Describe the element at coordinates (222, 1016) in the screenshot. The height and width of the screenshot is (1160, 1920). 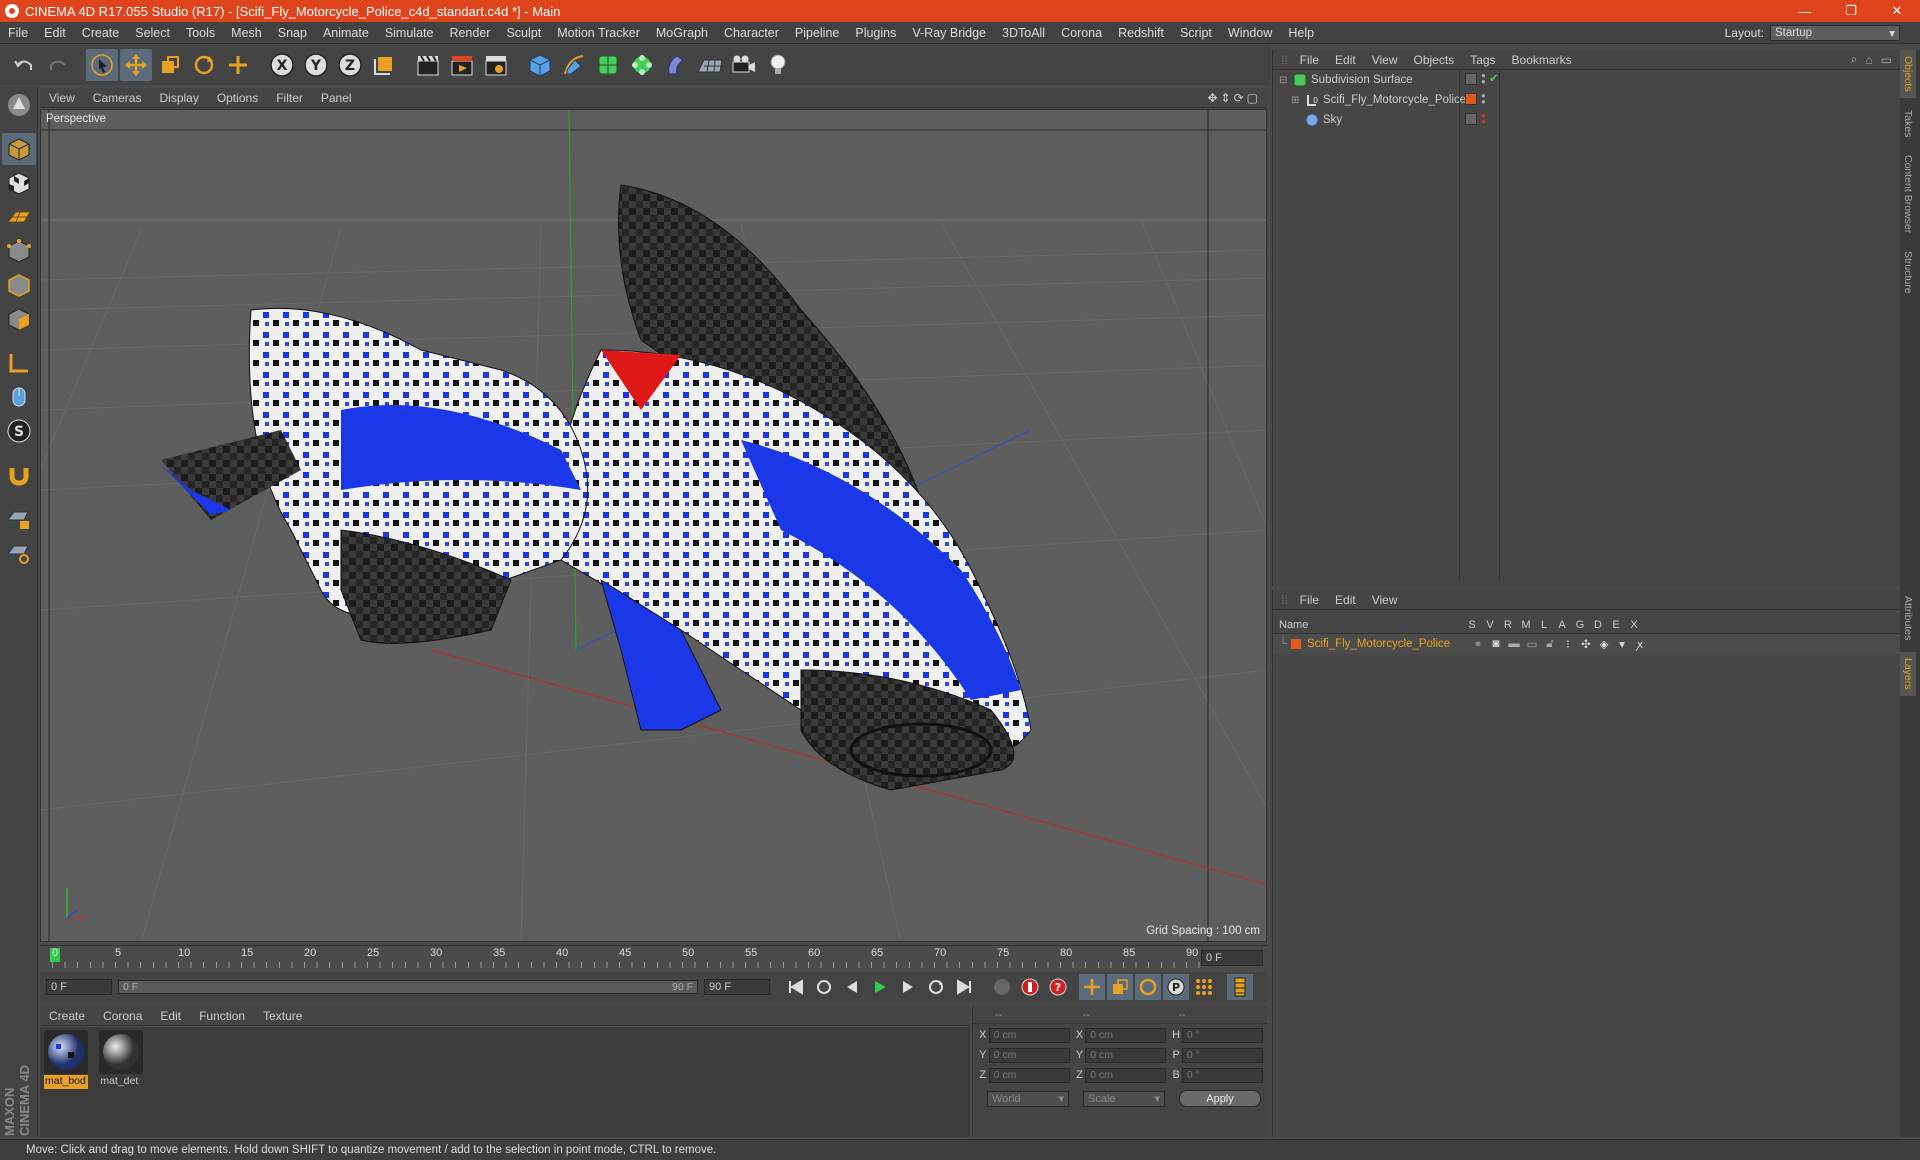
I see `material-menu-function: Function` at that location.